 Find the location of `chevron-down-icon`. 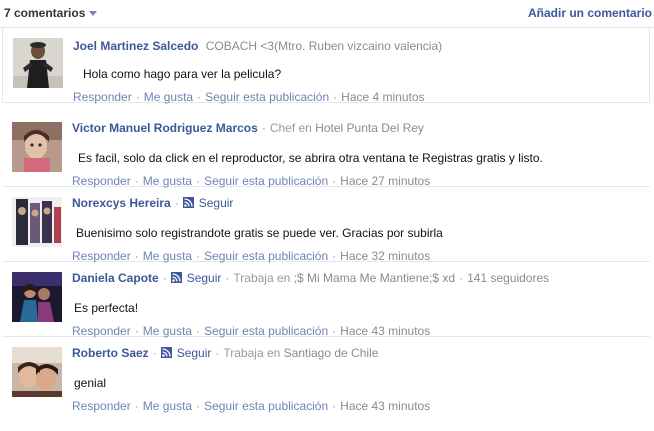

chevron-down-icon is located at coordinates (93, 14).